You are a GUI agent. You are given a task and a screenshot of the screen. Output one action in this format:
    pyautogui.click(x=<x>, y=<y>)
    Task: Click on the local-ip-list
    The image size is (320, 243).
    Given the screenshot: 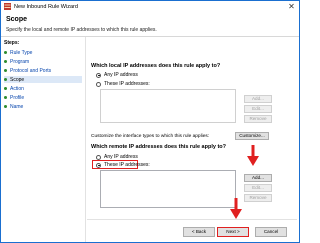 What is the action you would take?
    pyautogui.click(x=168, y=106)
    